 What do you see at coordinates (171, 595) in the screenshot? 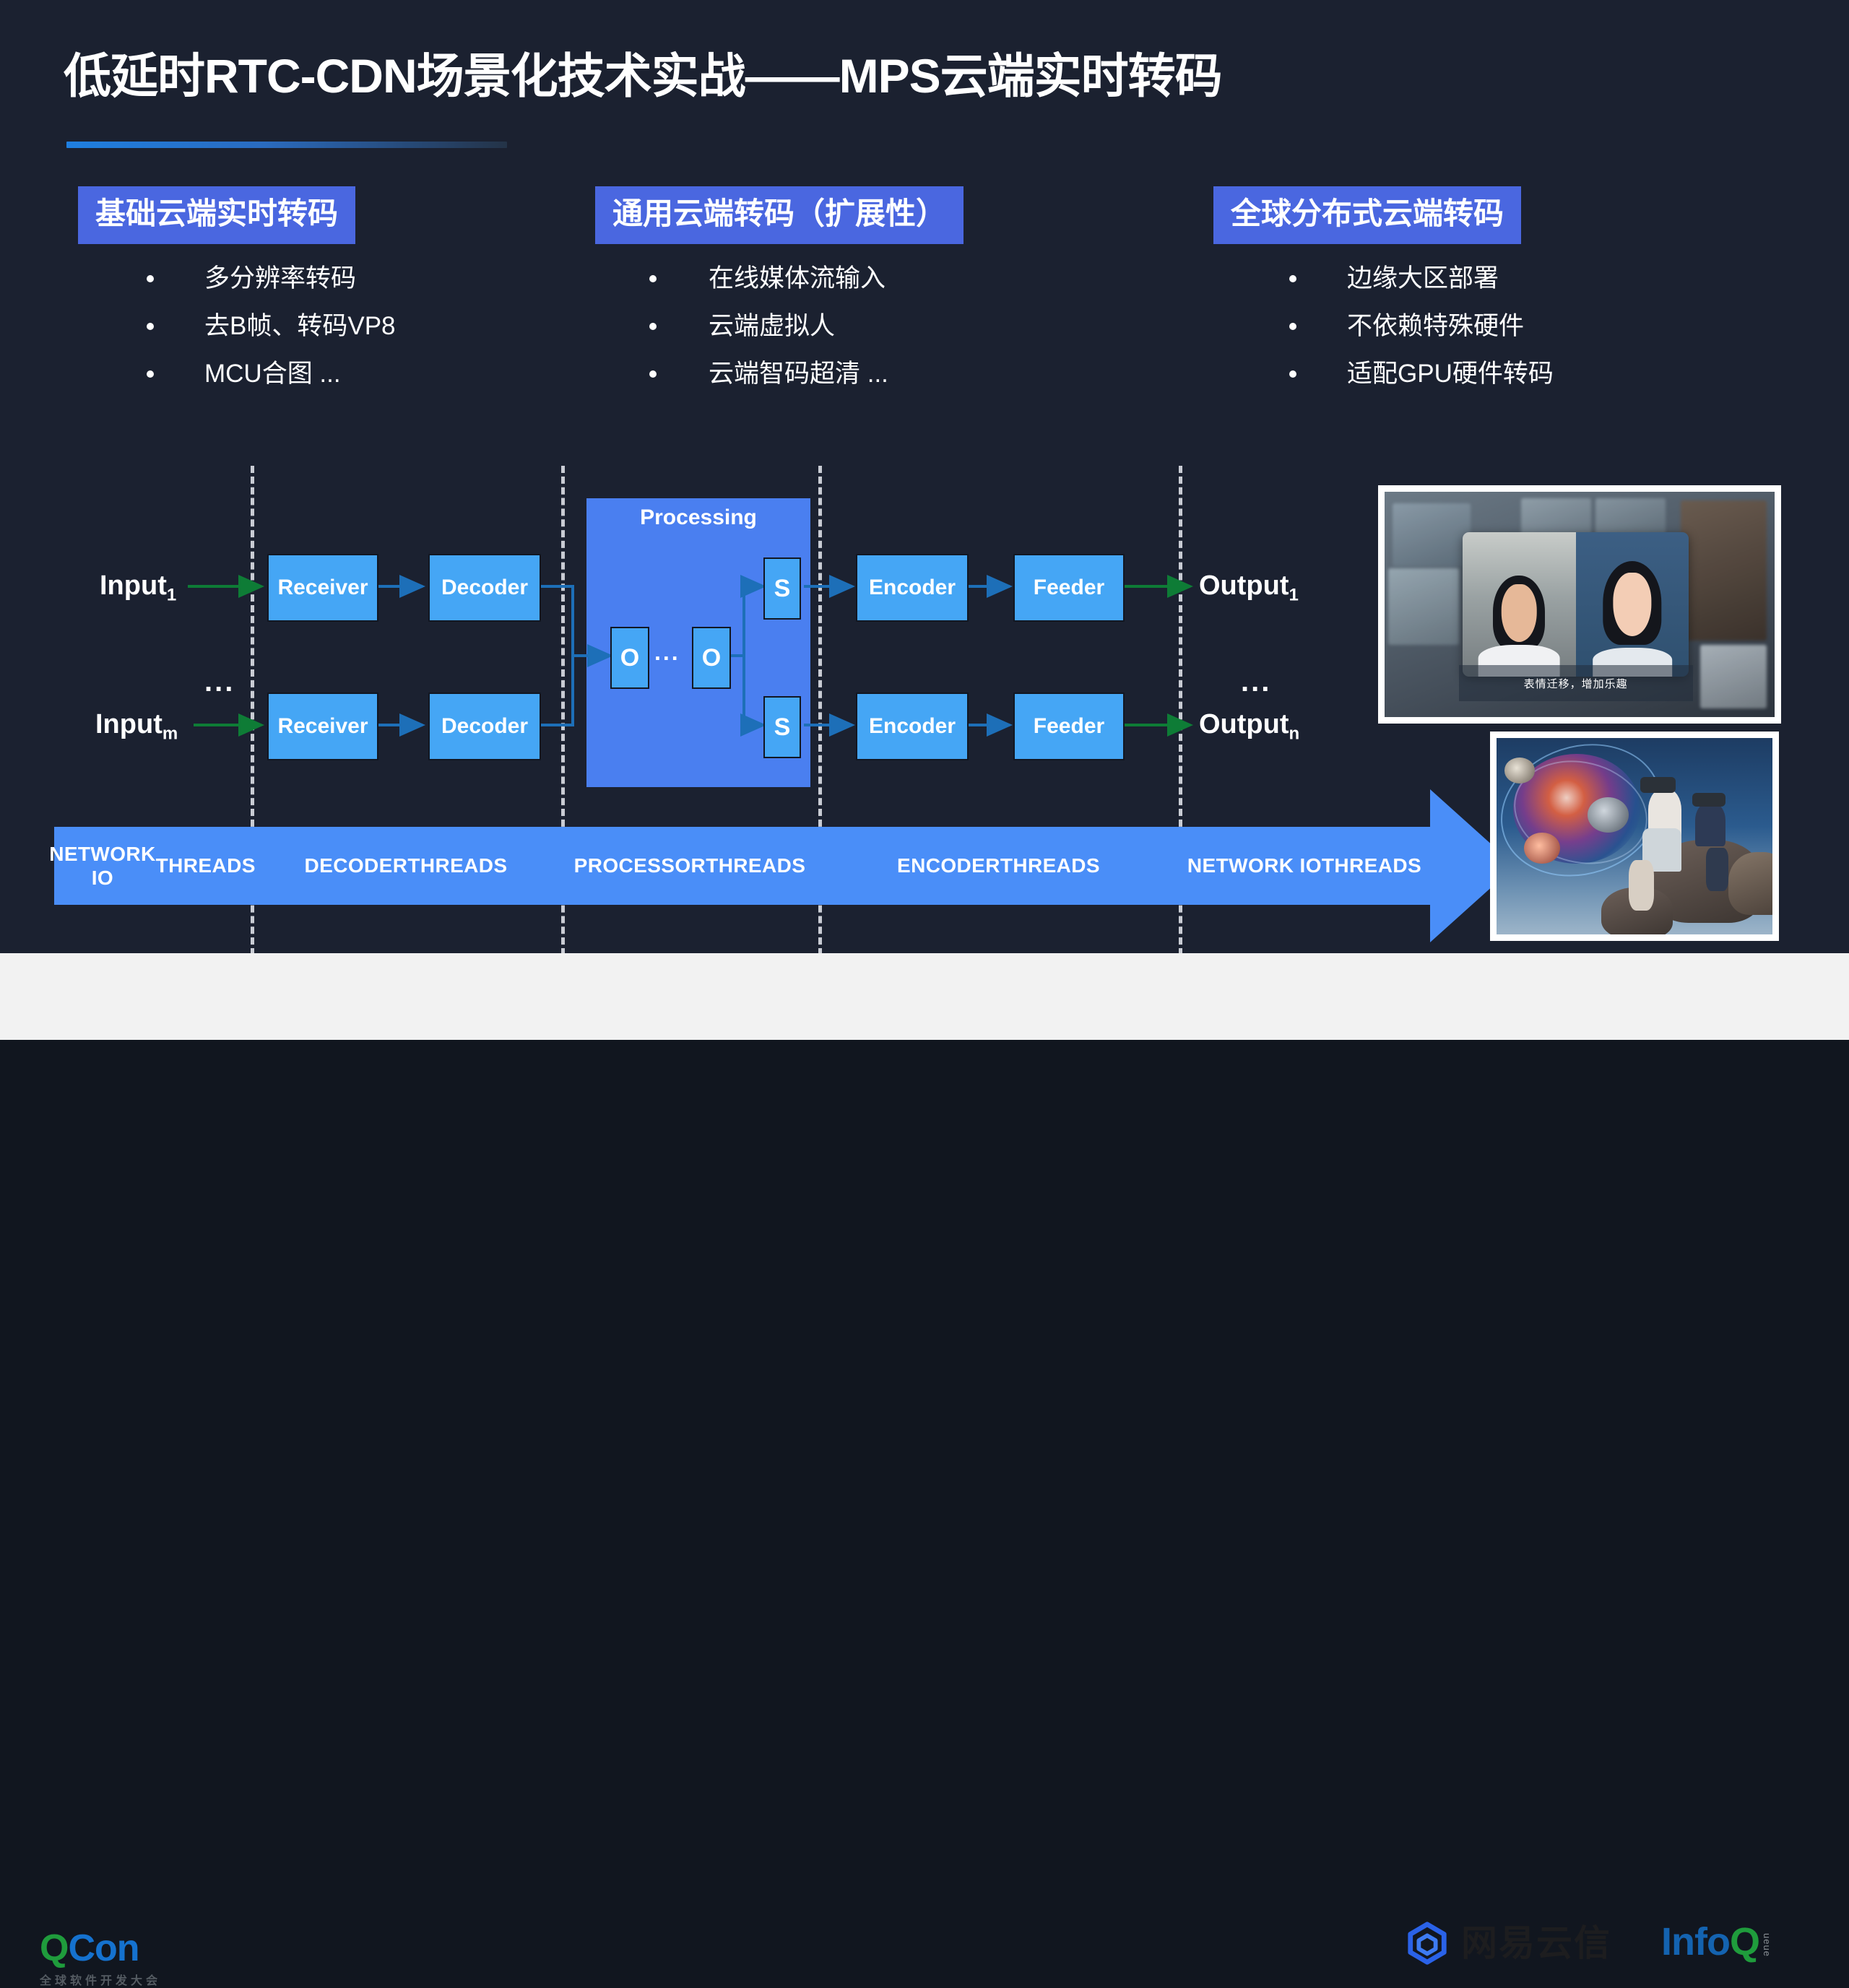
I see `input-subscript: 1` at bounding box center [171, 595].